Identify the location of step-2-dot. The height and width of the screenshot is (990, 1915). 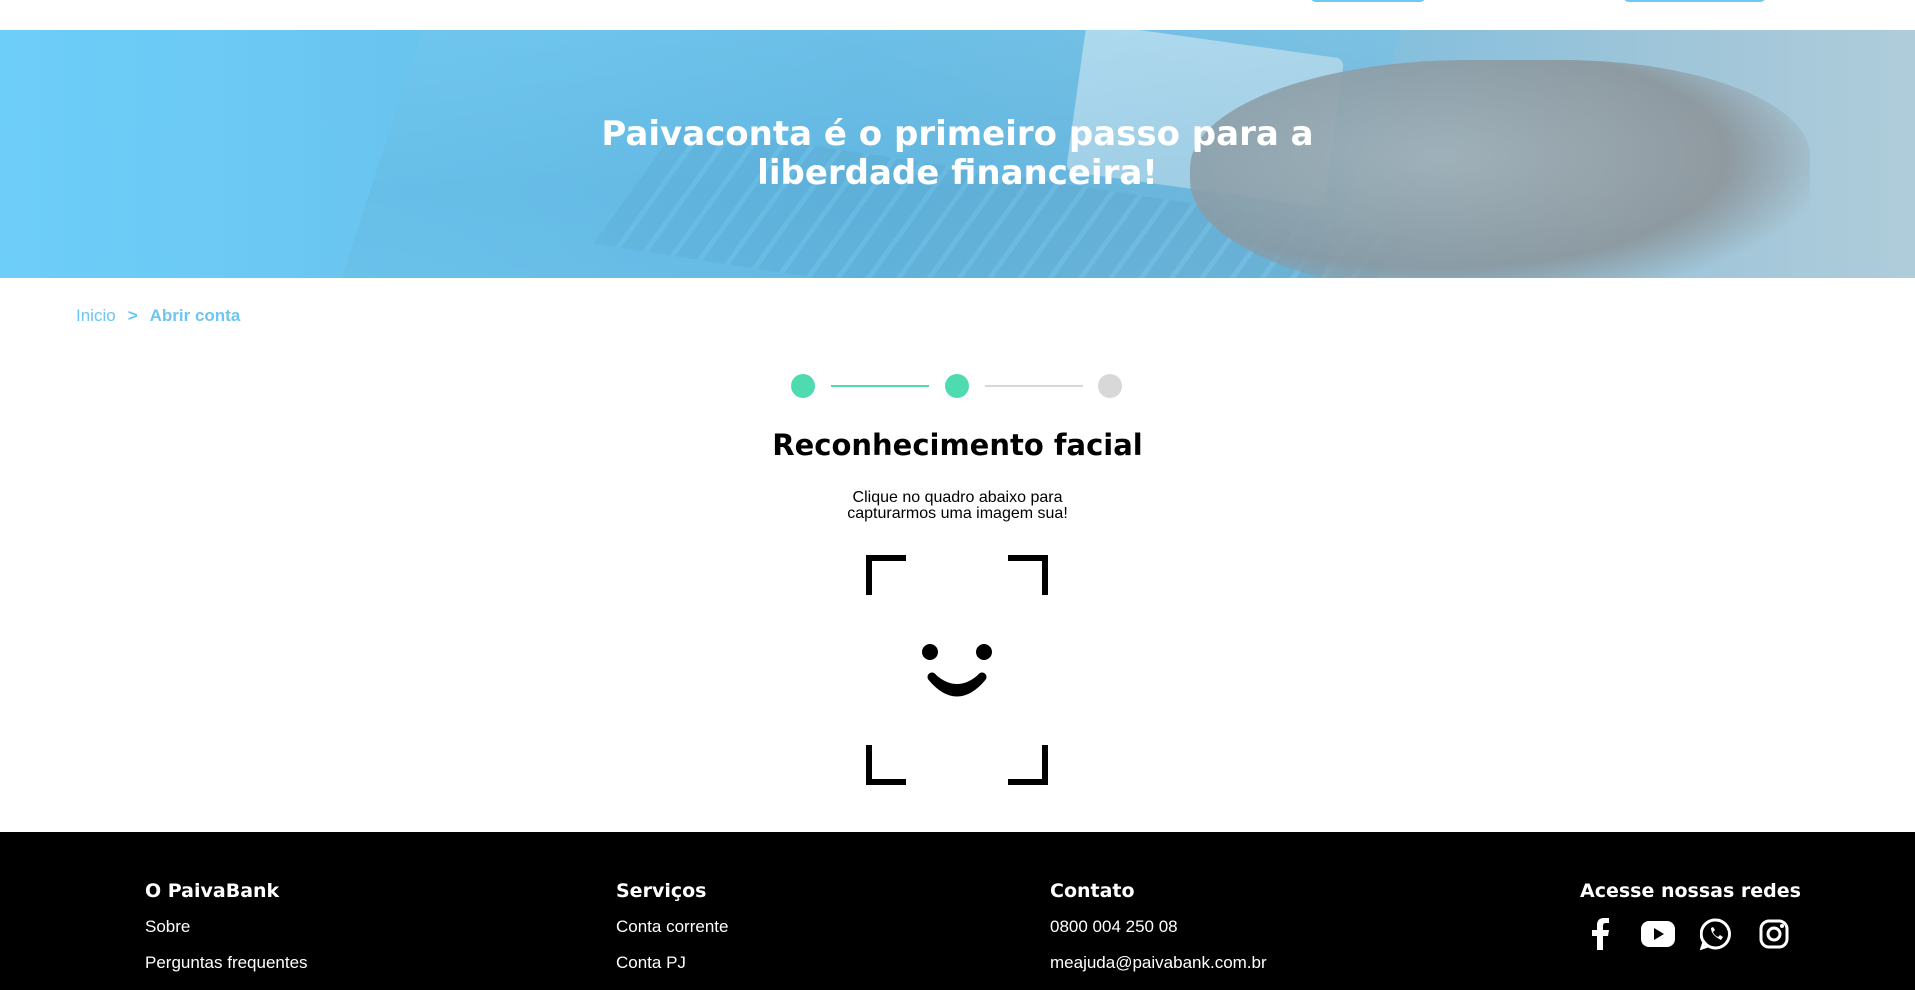
(957, 386).